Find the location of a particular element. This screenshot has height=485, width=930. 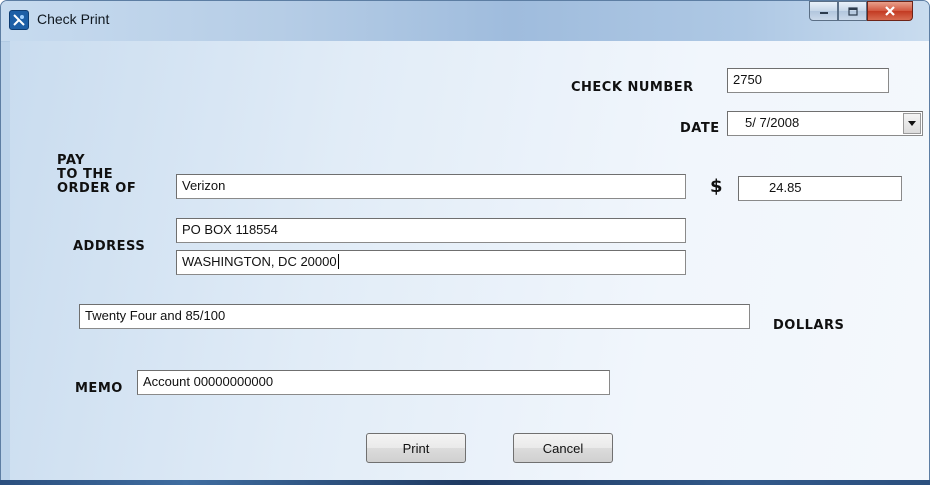

close-icon is located at coordinates (890, 11).